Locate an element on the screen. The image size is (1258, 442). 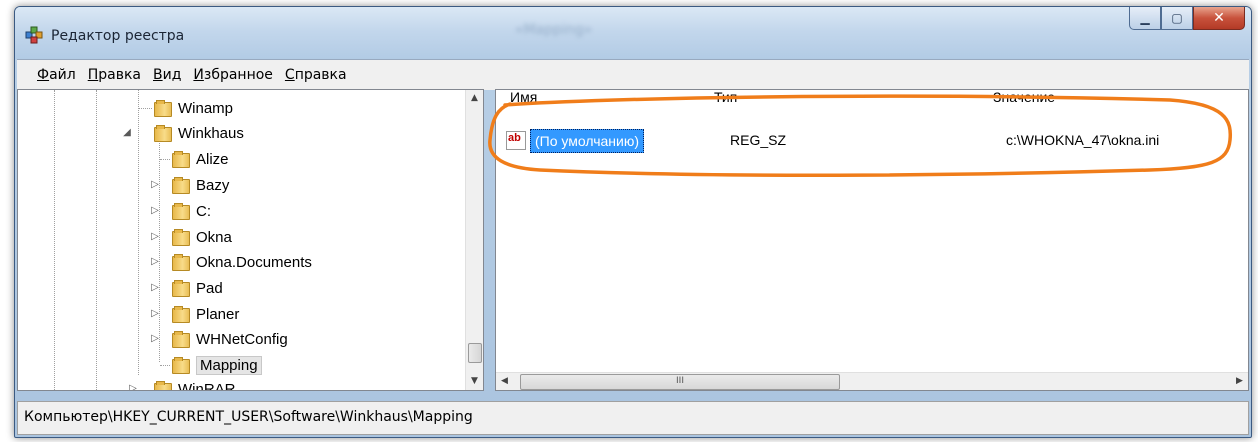
scrollbar-thumb: III is located at coordinates (680, 382).